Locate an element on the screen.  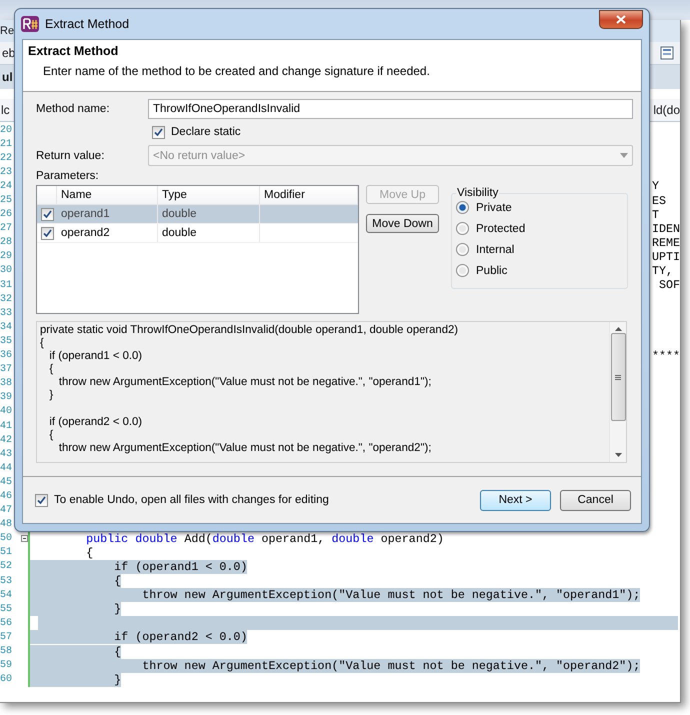
line-number: 46 is located at coordinates (7, 496).